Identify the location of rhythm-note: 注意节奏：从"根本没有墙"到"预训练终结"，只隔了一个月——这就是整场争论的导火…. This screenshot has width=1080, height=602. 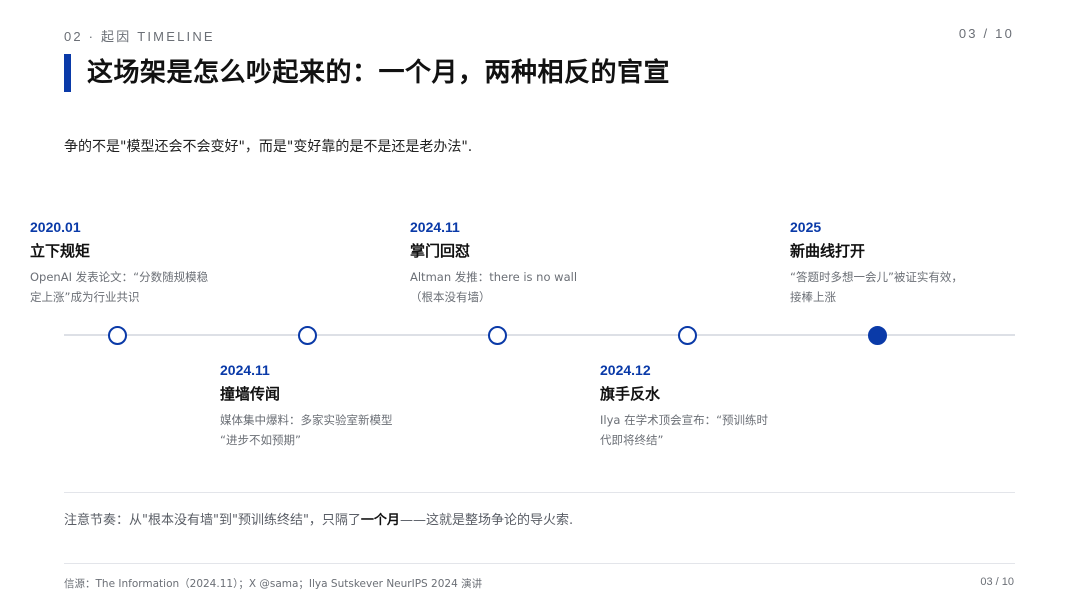
(318, 518).